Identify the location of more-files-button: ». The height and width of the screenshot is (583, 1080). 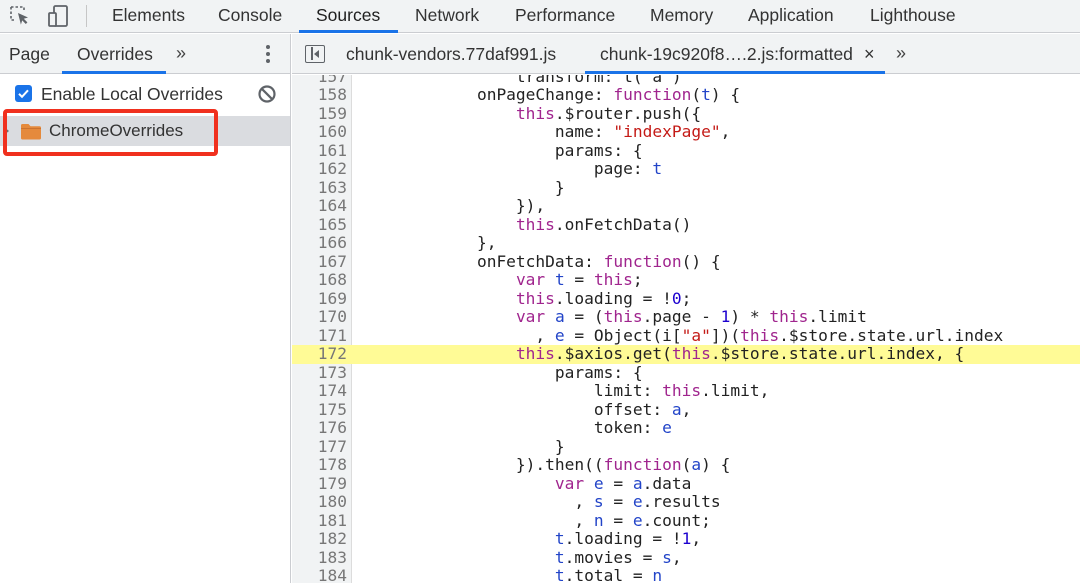
(901, 54).